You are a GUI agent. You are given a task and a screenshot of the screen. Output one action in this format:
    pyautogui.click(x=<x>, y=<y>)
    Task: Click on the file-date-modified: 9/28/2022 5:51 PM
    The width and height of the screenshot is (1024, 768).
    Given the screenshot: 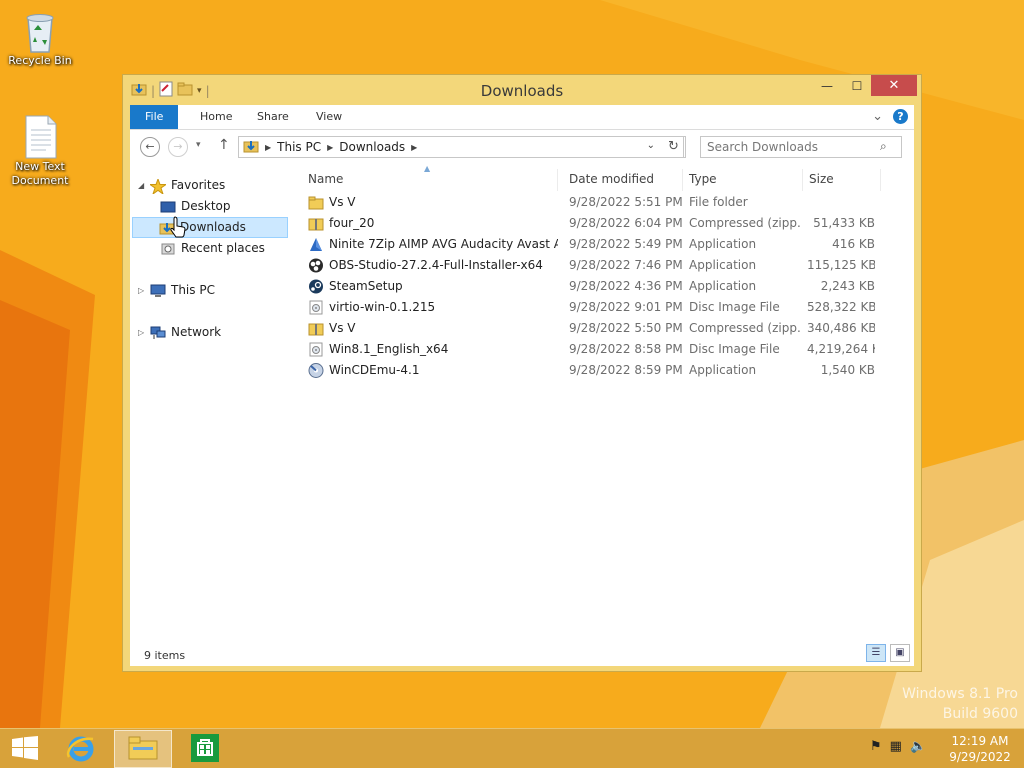 What is the action you would take?
    pyautogui.click(x=626, y=202)
    